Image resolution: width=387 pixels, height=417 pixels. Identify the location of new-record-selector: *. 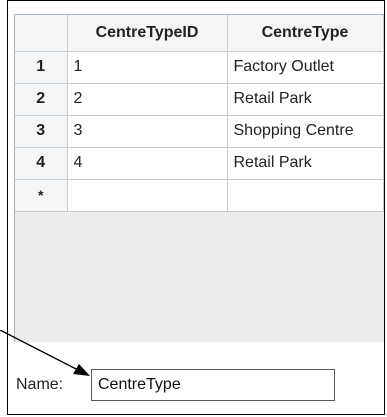
(41, 195).